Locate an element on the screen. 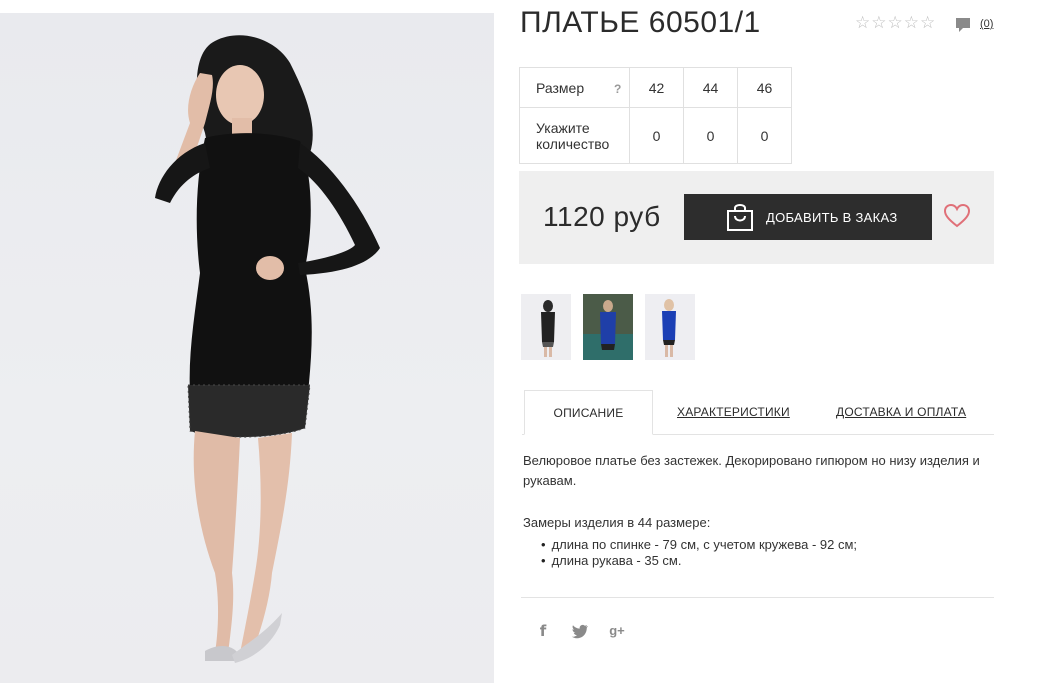 This screenshot has width=1057, height=683. add-to-order-label: ДОБАВИТЬ В ЗАКАЗ is located at coordinates (832, 217).